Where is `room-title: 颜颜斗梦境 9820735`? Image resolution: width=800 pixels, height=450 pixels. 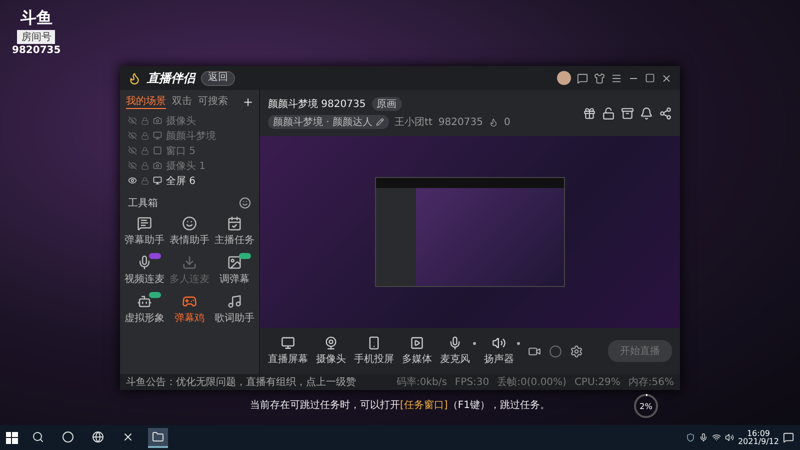 room-title: 颜颜斗梦境 9820735 is located at coordinates (317, 104).